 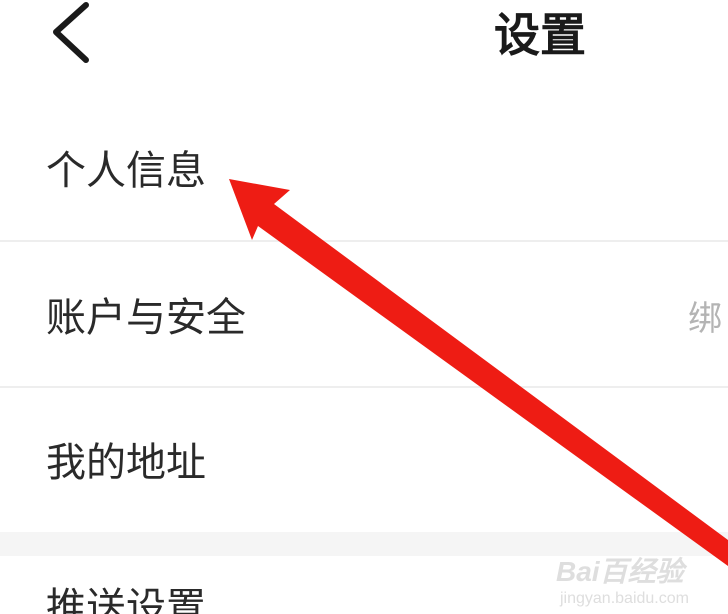 What do you see at coordinates (126, 171) in the screenshot?
I see `settings-item-label: 个人信息` at bounding box center [126, 171].